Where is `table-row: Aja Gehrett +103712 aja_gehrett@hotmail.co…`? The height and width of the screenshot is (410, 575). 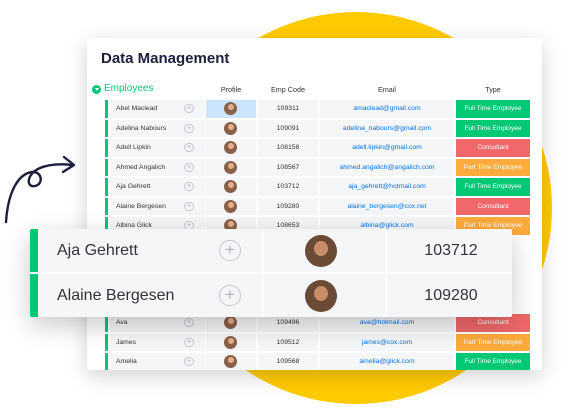 table-row: Aja Gehrett +103712 aja_gehrett@hotmail.co… is located at coordinates (314, 187).